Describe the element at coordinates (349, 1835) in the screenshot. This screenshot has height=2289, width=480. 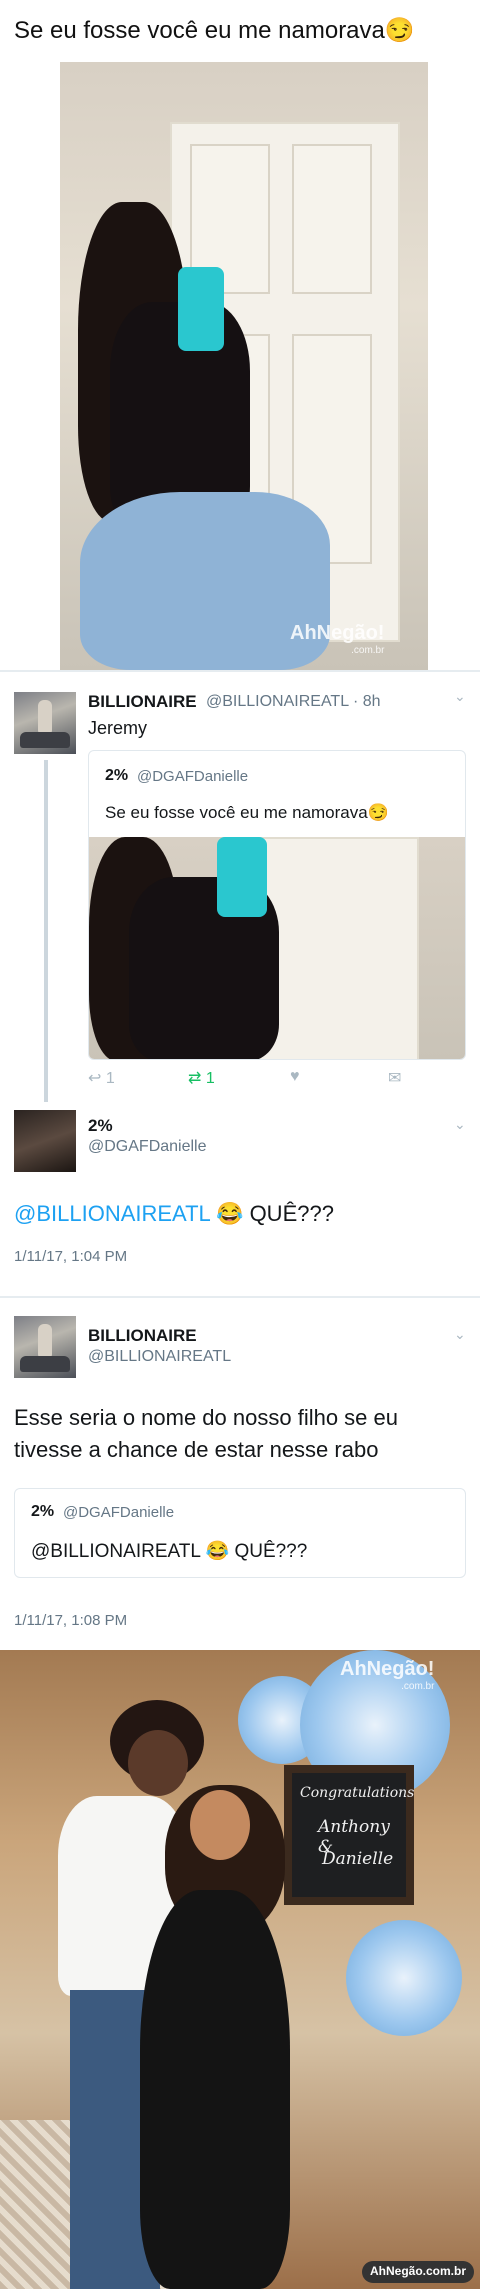
I see `chalkboard-sign: Congratulations Anthony & Danielle` at that location.